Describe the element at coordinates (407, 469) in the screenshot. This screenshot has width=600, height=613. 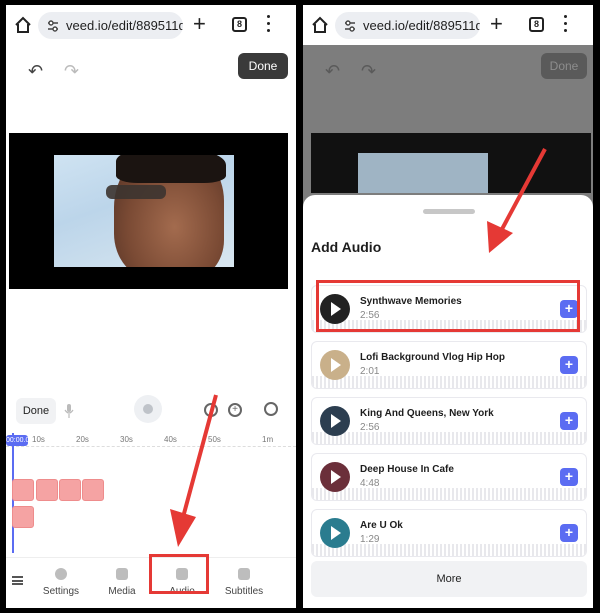
I see `track-name: Deep House In Cafe` at that location.